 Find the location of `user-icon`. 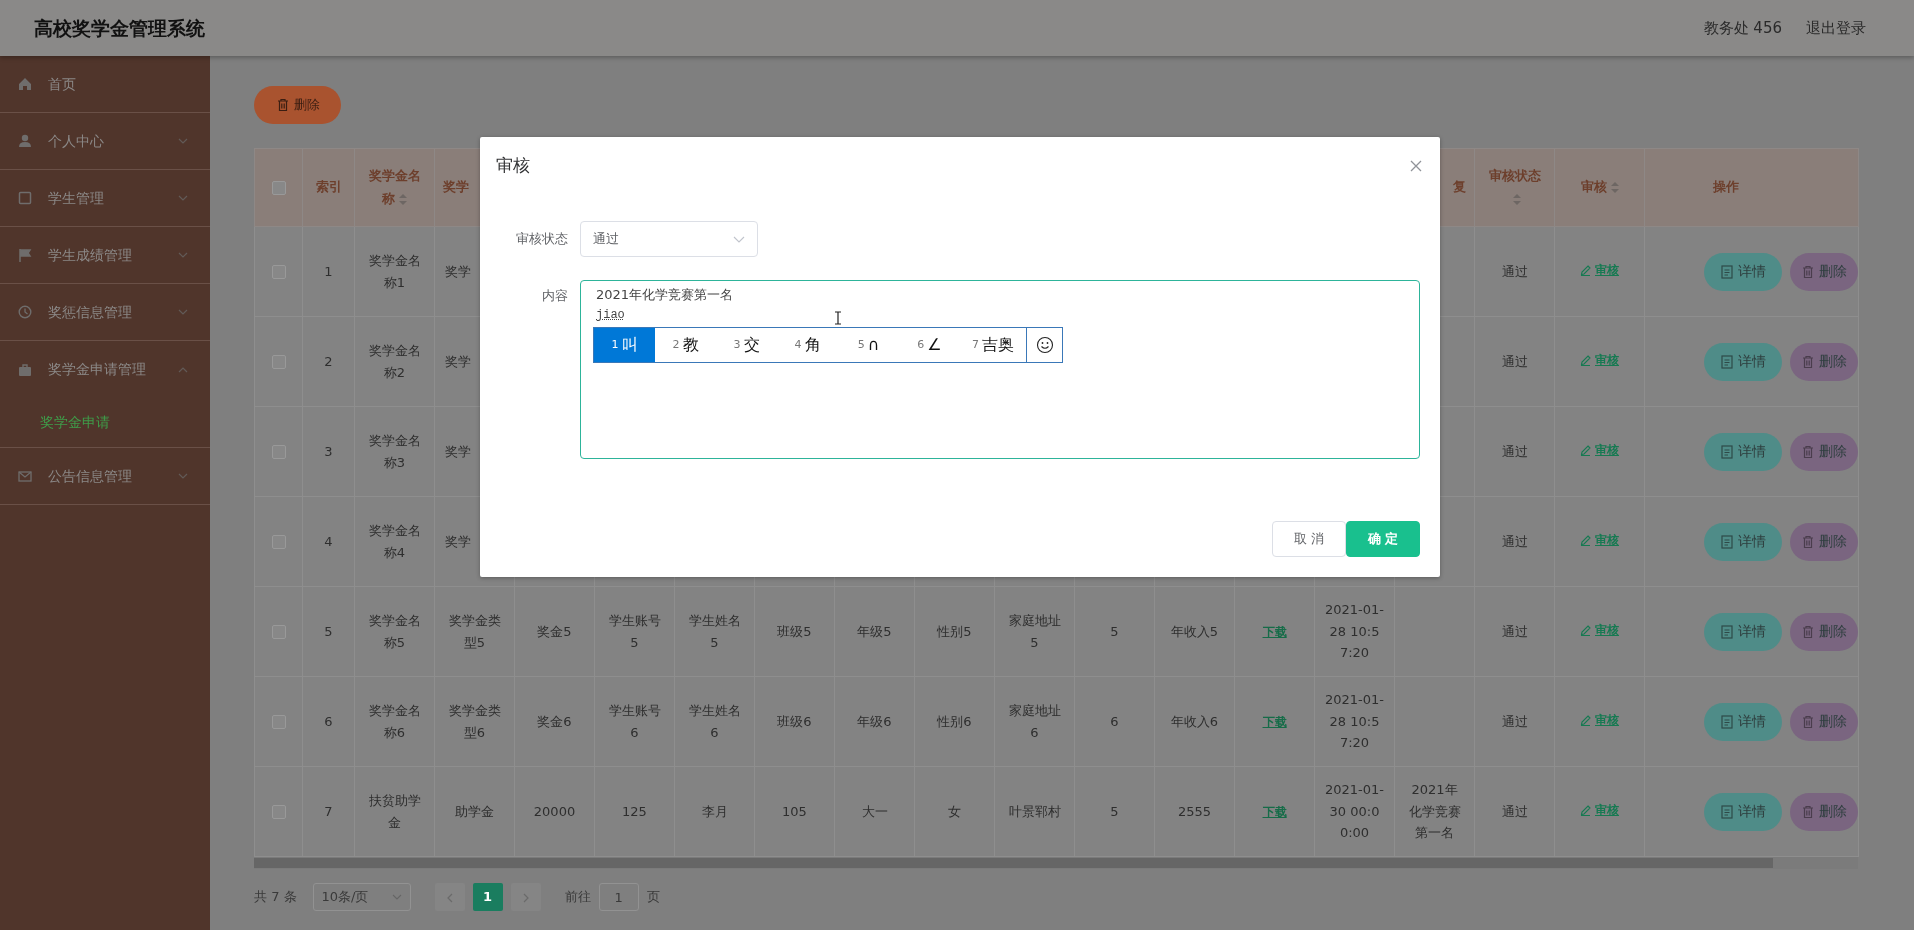

user-icon is located at coordinates (25, 141).